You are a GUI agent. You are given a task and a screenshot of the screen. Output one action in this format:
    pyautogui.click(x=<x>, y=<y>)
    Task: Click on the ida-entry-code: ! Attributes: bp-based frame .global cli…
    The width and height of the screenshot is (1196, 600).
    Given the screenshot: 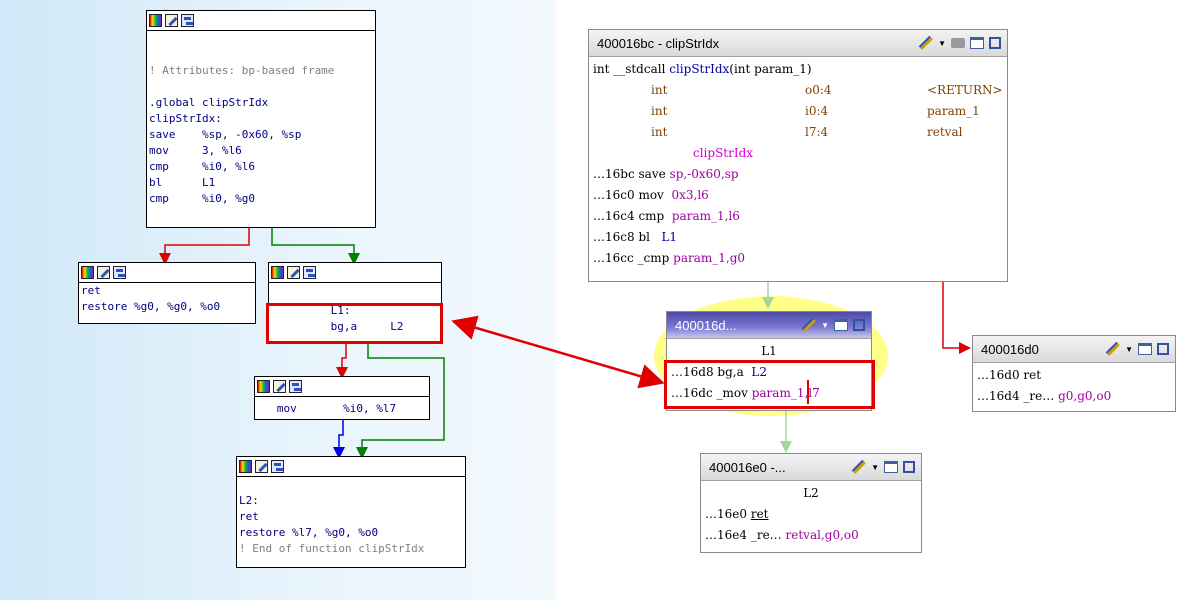 What is the action you would take?
    pyautogui.click(x=242, y=134)
    